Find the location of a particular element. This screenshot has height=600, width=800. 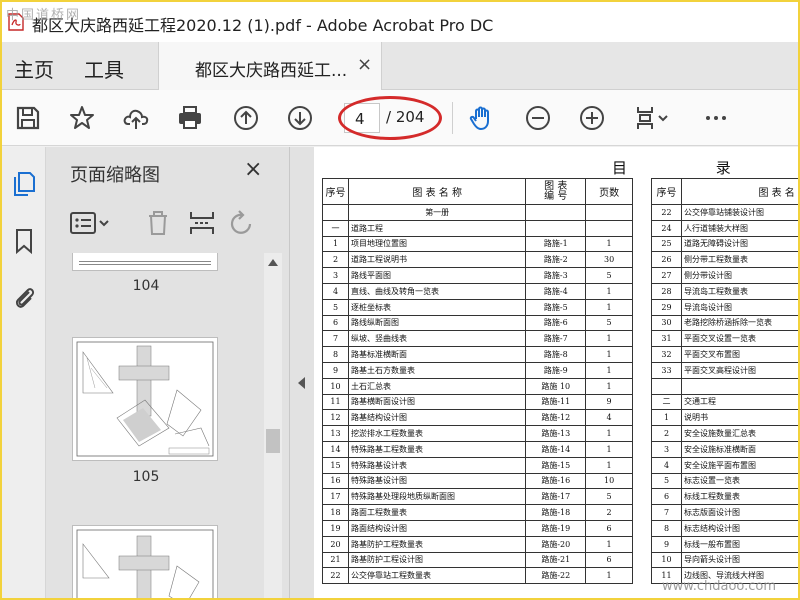

toc-cell-name: 导流岛设计图 is located at coordinates (739, 307).